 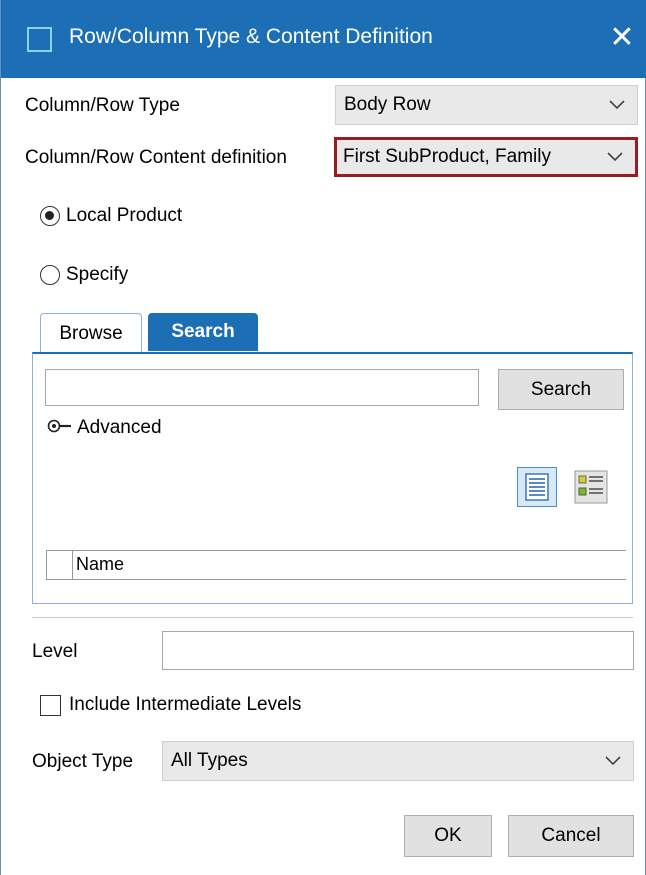 I want to click on name-column-header: Name, so click(x=100, y=564).